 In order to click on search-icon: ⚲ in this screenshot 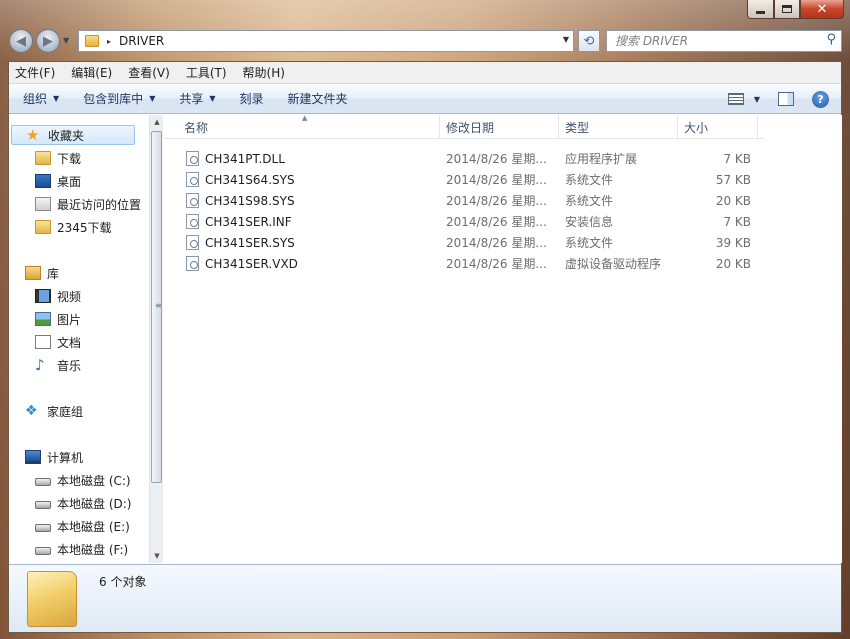, I will do `click(831, 39)`.